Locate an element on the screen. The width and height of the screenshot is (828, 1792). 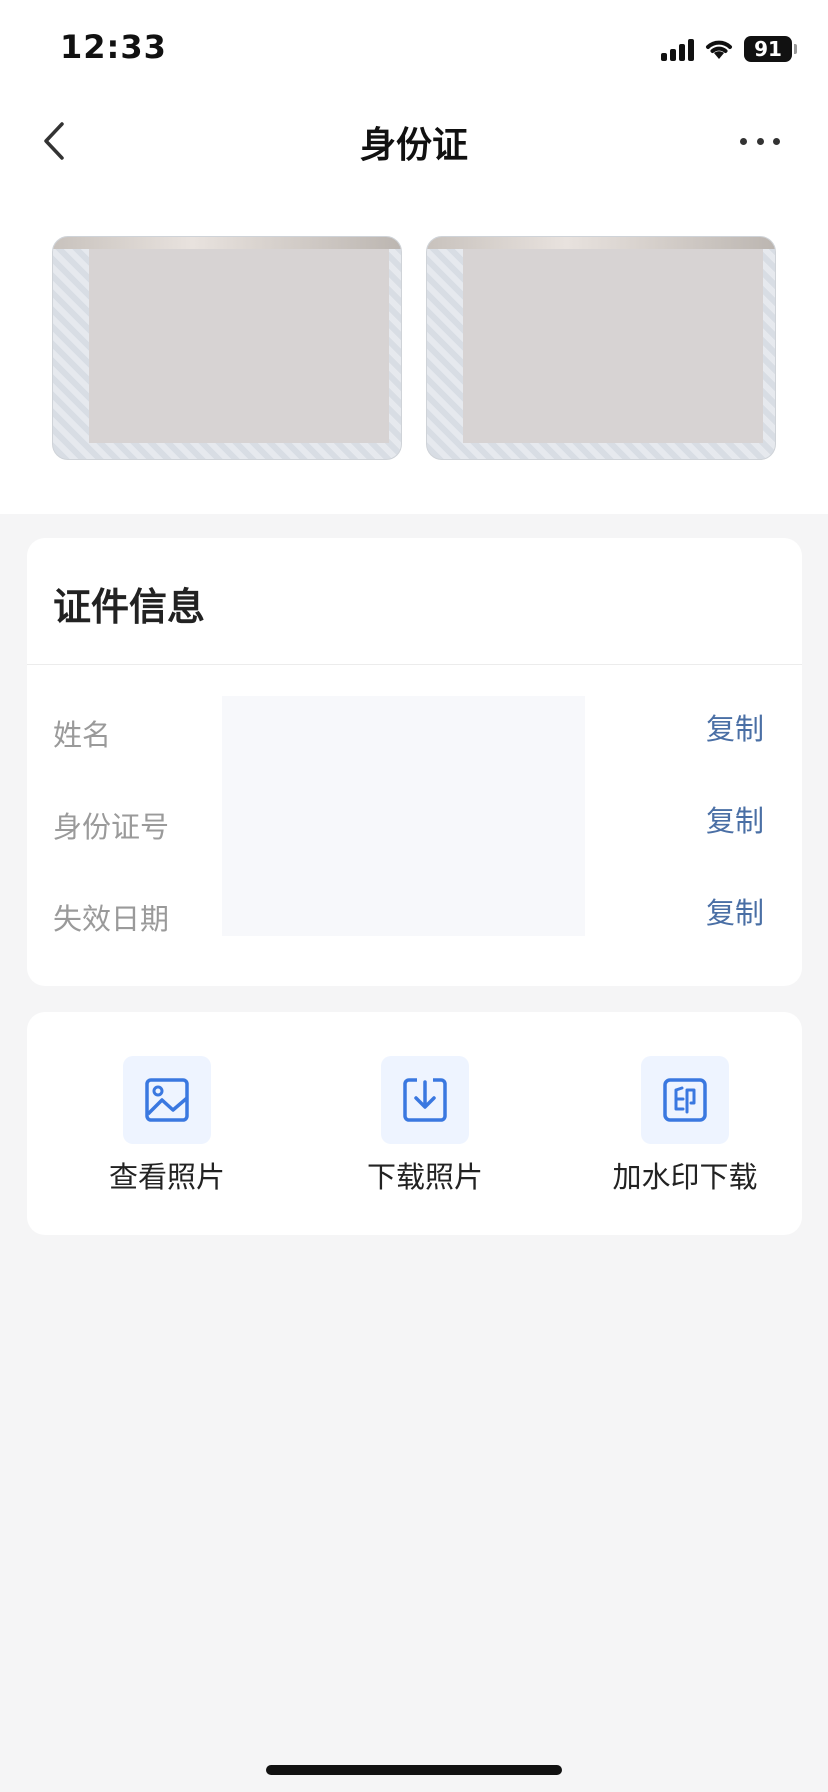
cellular-signal-icon is located at coordinates (677, 49).